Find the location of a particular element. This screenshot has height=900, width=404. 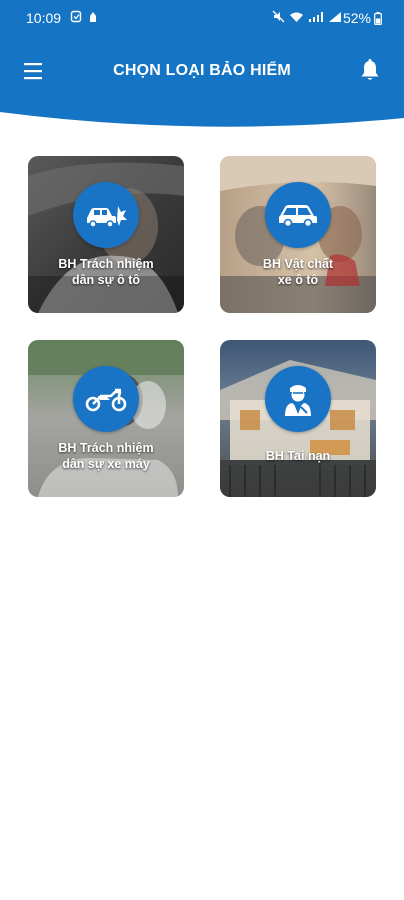

battery-icon is located at coordinates (378, 18).